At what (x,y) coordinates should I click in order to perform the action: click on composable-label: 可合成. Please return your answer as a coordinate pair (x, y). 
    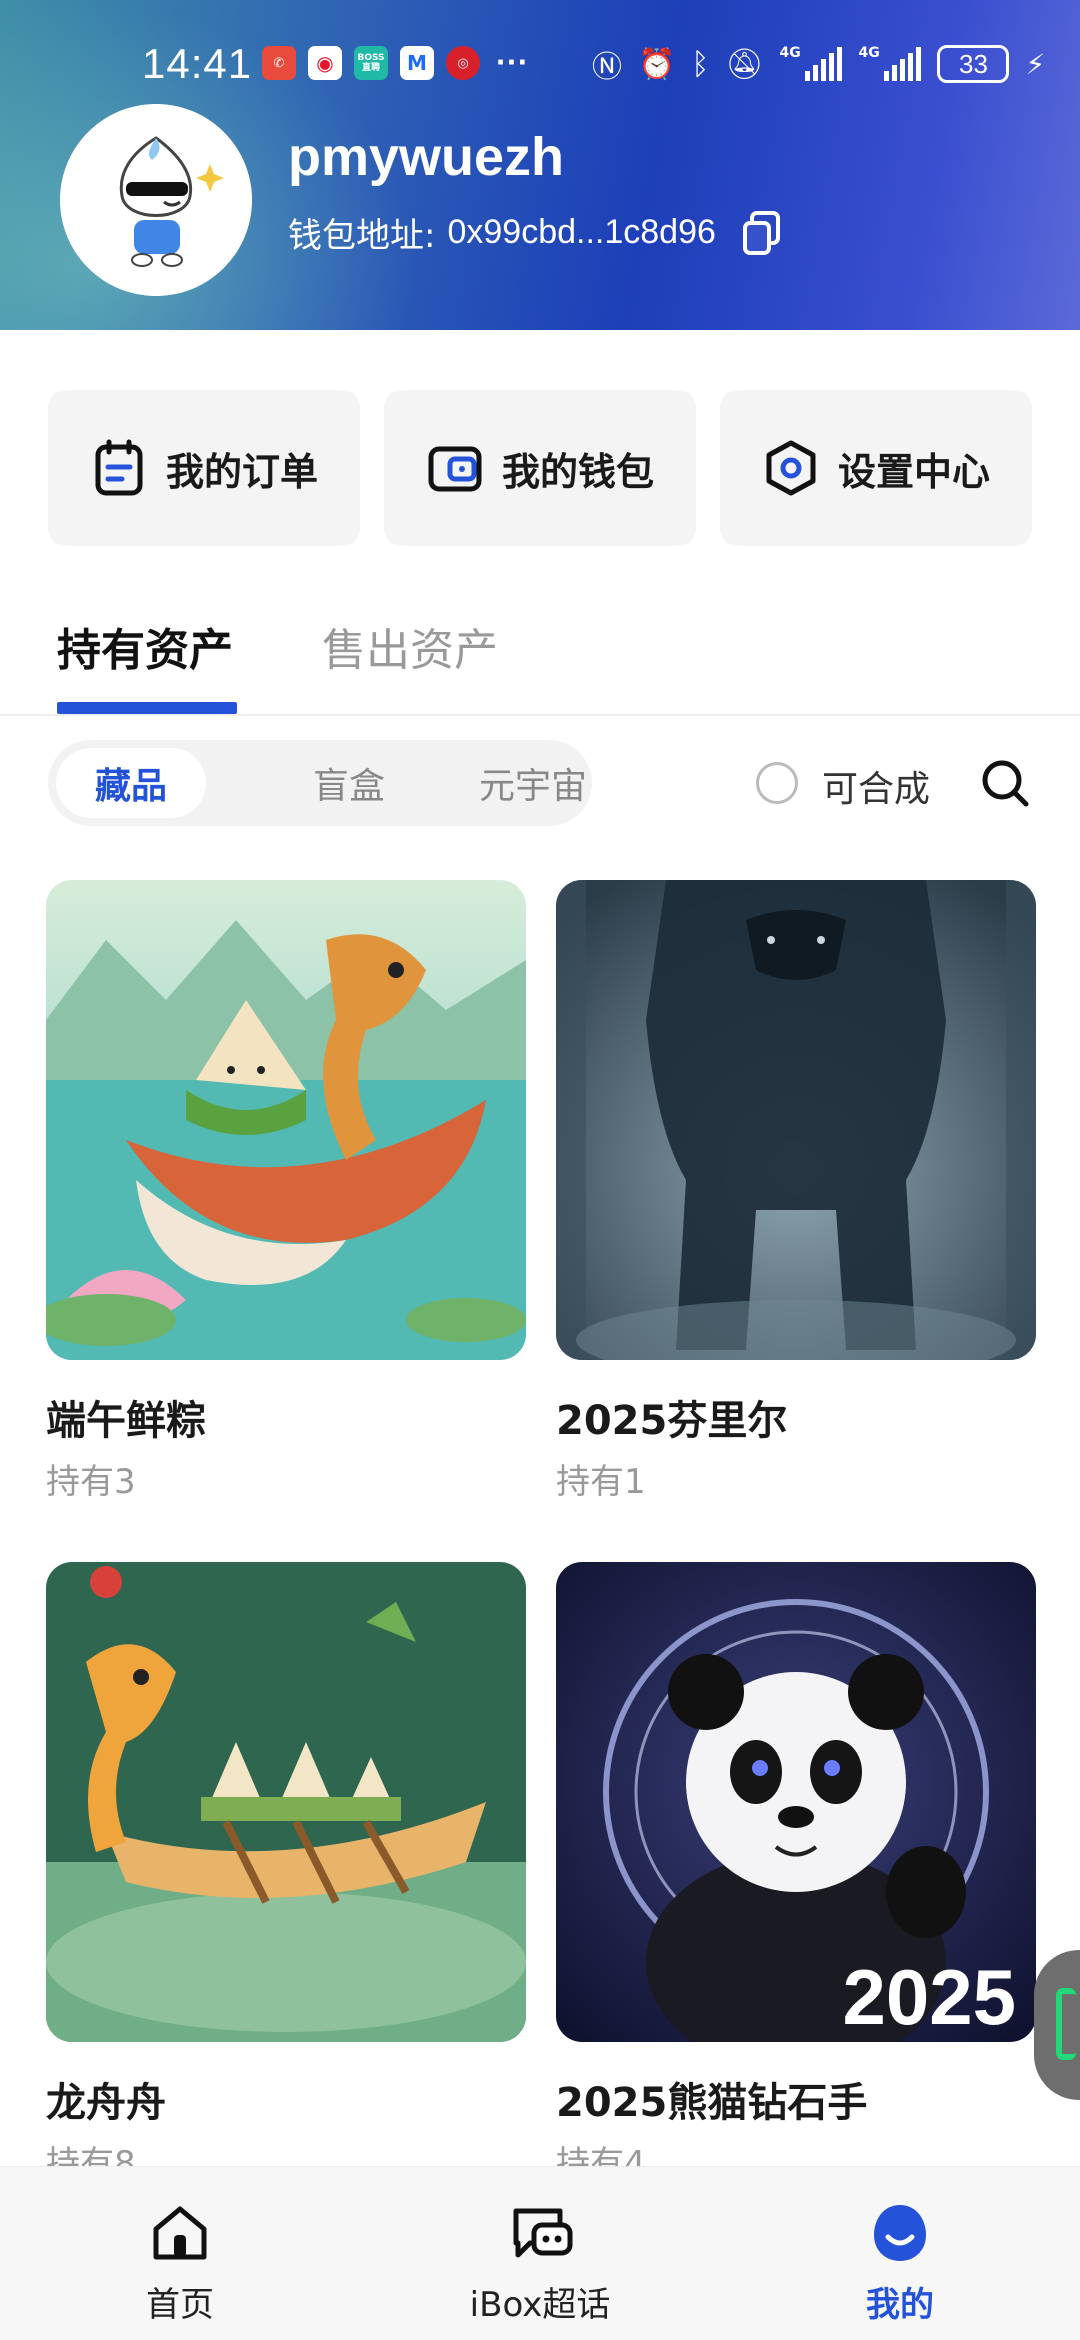
    Looking at the image, I should click on (876, 786).